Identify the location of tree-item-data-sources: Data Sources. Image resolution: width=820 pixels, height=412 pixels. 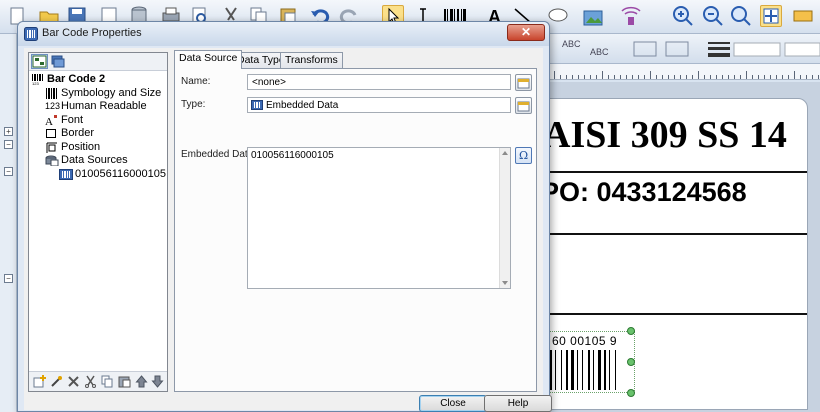
(98, 161).